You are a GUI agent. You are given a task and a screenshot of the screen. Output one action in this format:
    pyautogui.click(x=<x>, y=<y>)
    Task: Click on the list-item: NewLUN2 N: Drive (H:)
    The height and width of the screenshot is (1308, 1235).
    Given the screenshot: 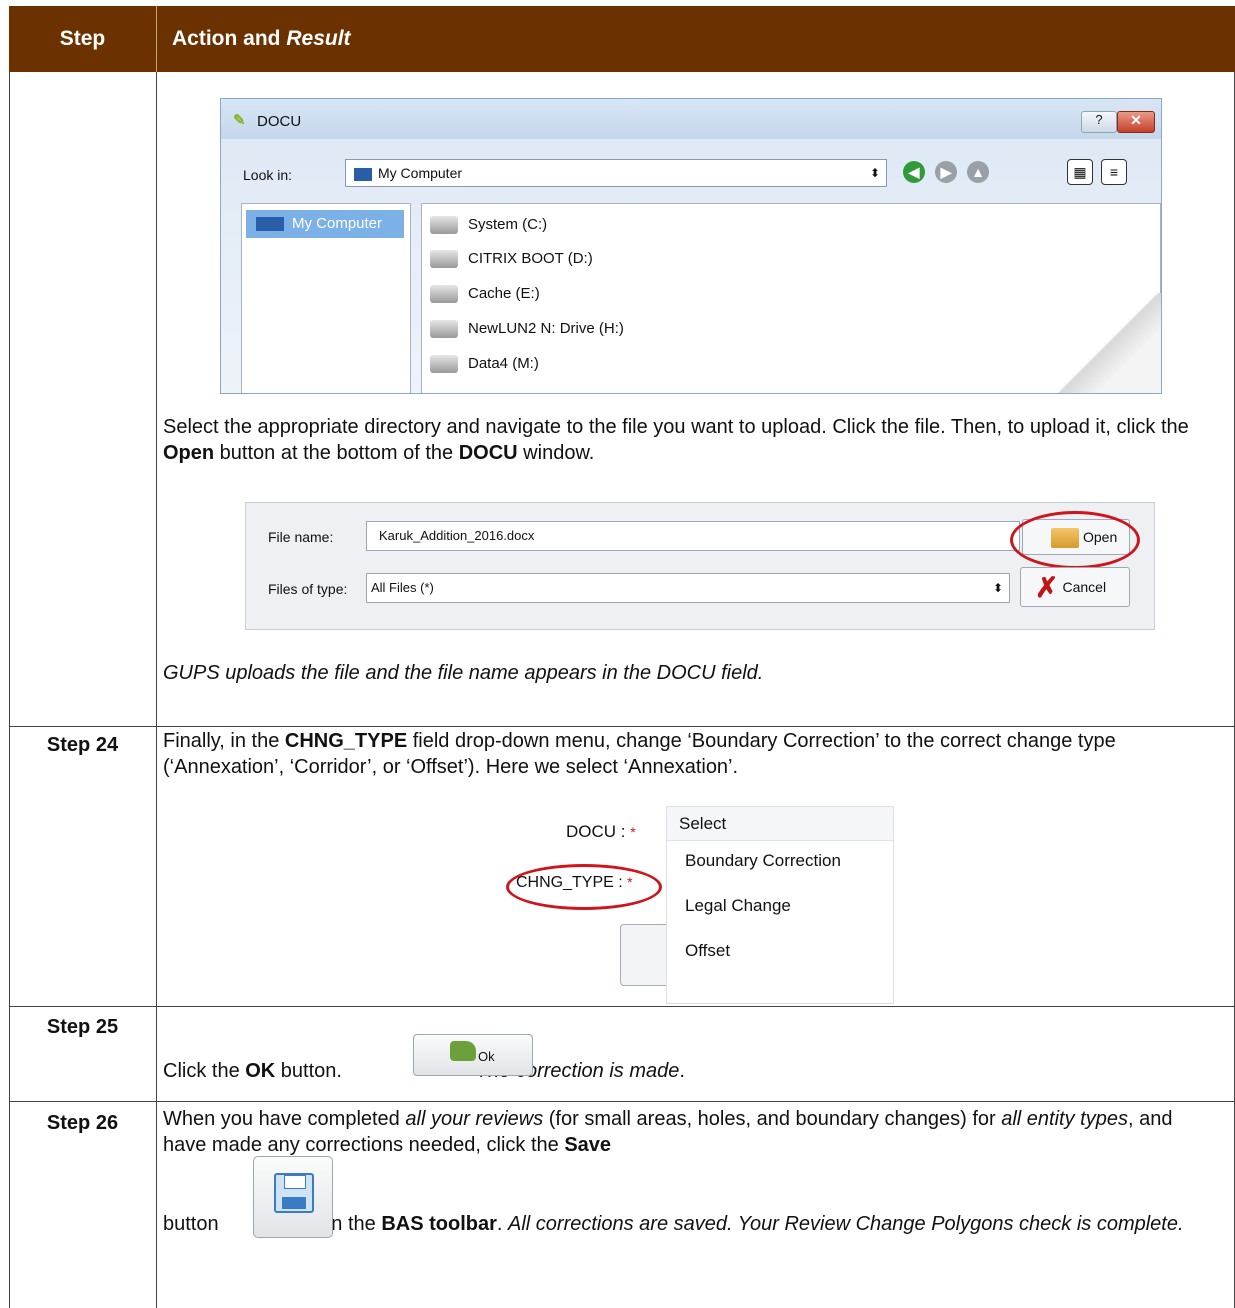 What is the action you would take?
    pyautogui.click(x=527, y=329)
    